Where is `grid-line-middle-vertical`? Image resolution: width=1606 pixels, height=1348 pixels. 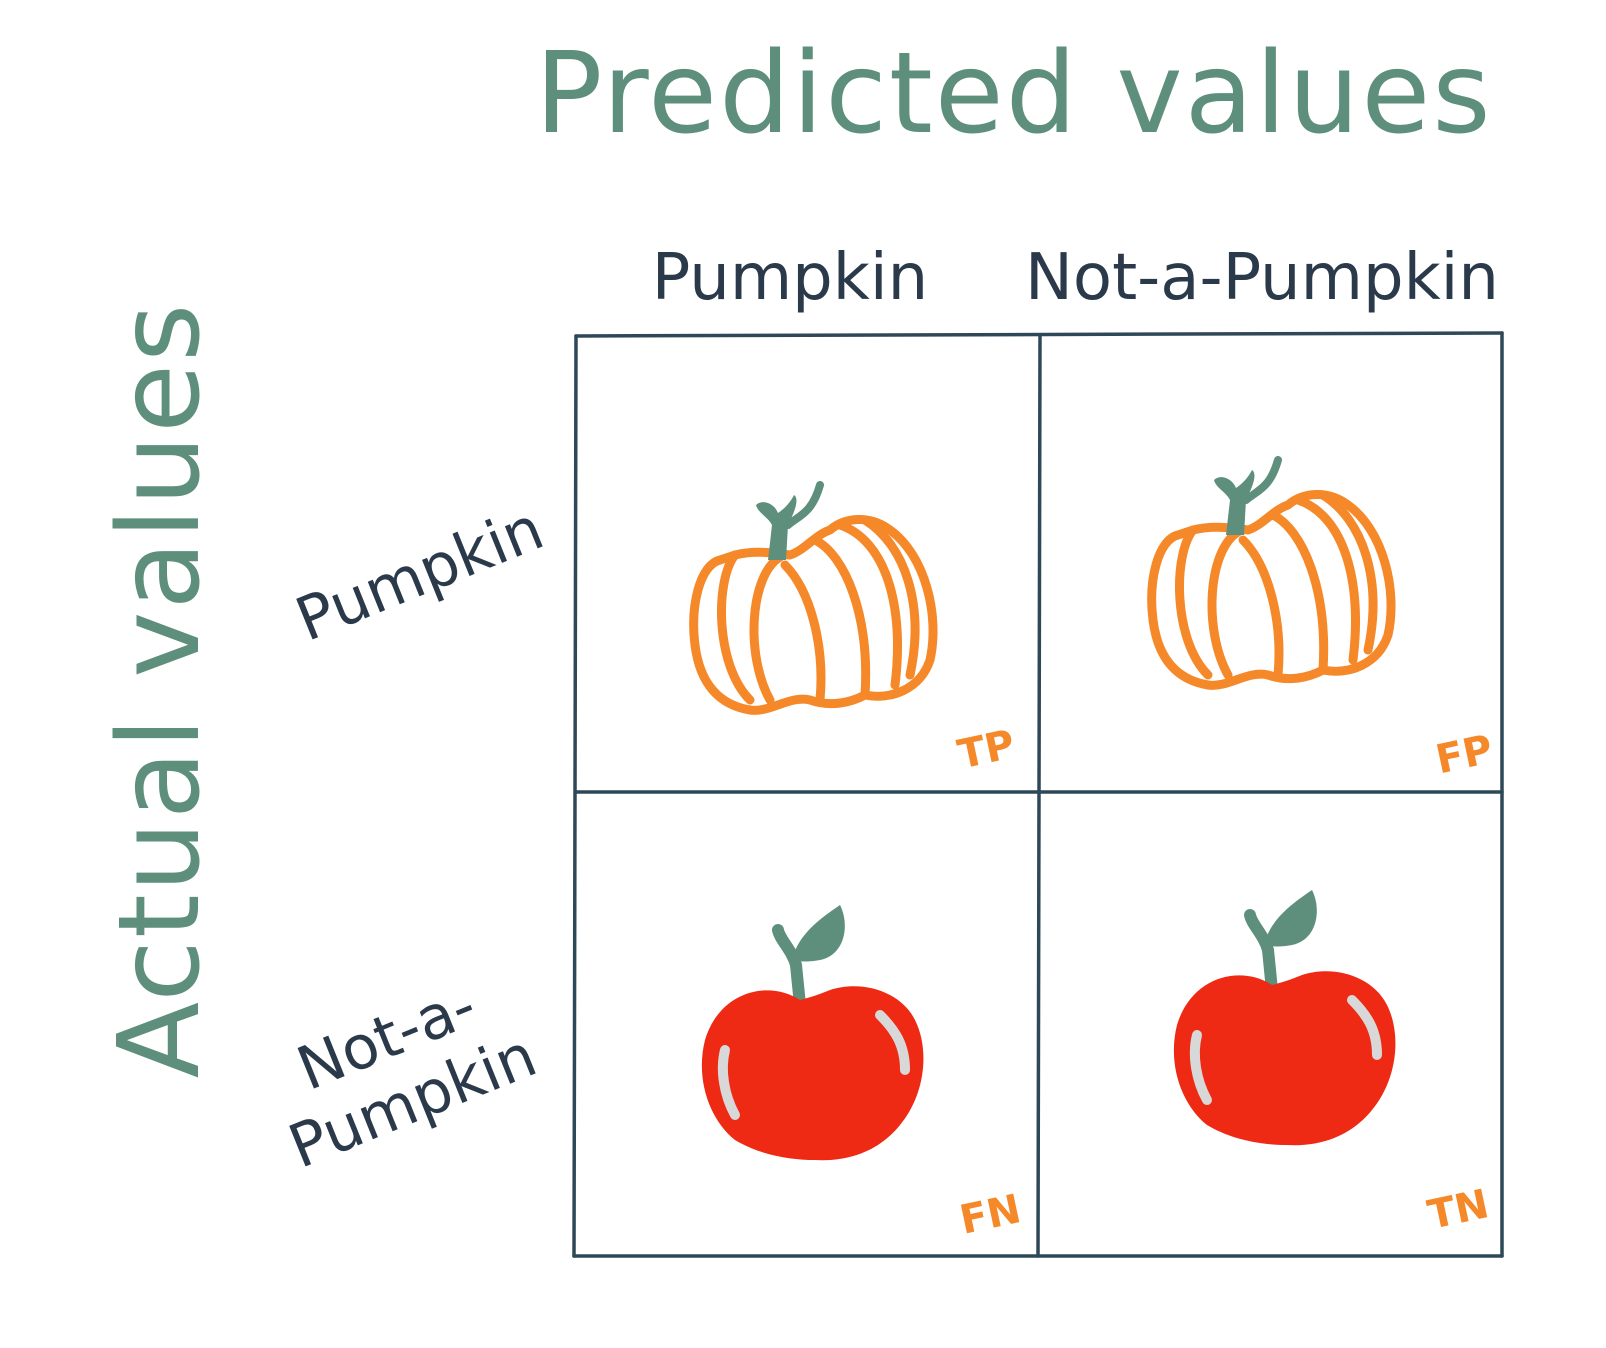 grid-line-middle-vertical is located at coordinates (1039, 796).